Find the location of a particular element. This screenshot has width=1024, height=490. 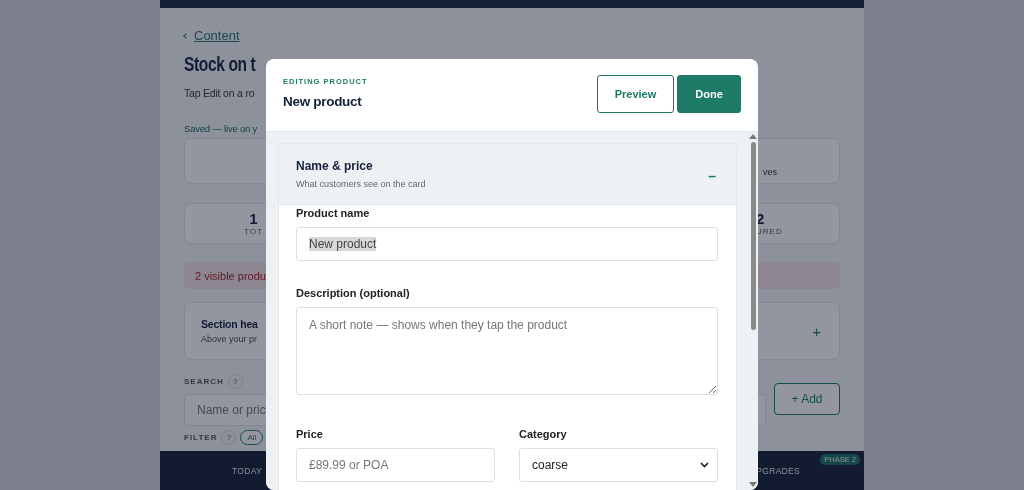

field-label: Category is located at coordinates (543, 434).